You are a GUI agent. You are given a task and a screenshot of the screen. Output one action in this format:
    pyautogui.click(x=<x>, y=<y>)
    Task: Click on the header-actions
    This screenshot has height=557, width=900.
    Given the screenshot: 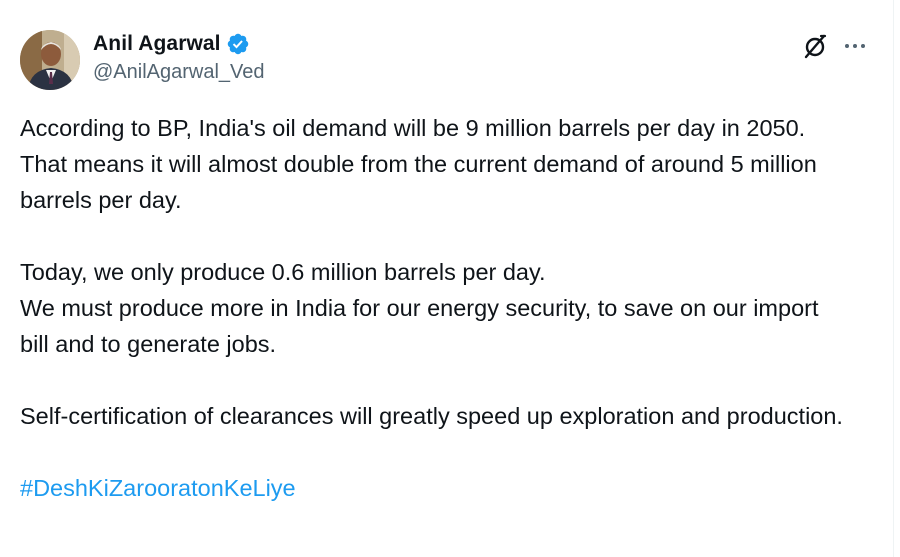 What is the action you would take?
    pyautogui.click(x=835, y=46)
    